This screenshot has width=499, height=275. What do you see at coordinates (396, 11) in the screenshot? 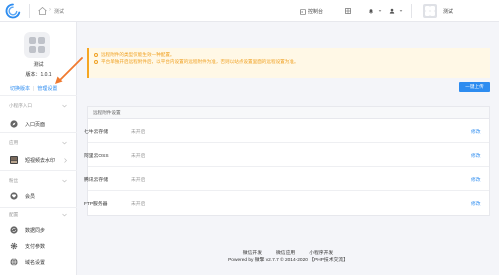
I see `account-menu` at bounding box center [396, 11].